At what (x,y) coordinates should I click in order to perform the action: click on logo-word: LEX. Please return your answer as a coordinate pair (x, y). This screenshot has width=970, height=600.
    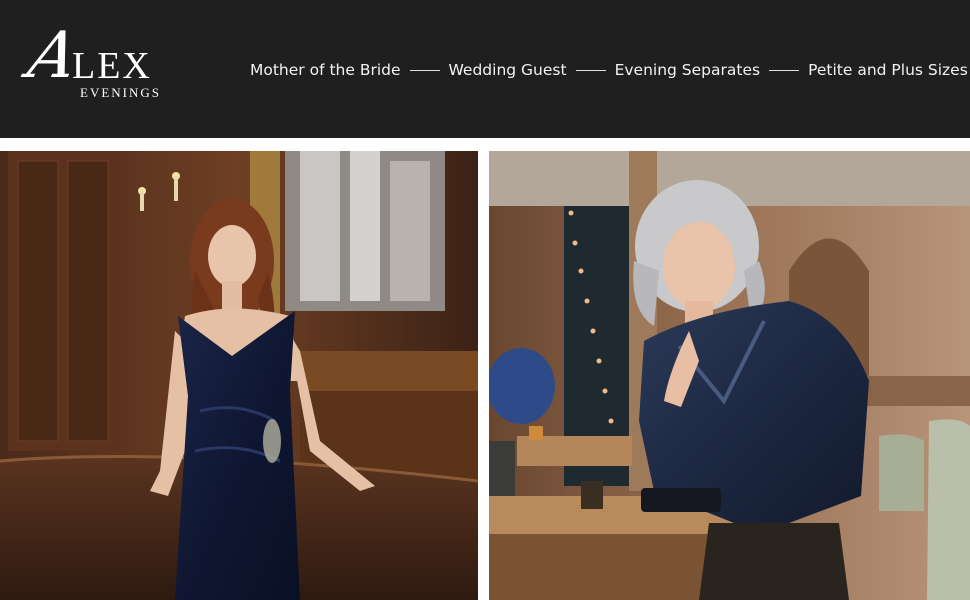
    Looking at the image, I should click on (112, 66).